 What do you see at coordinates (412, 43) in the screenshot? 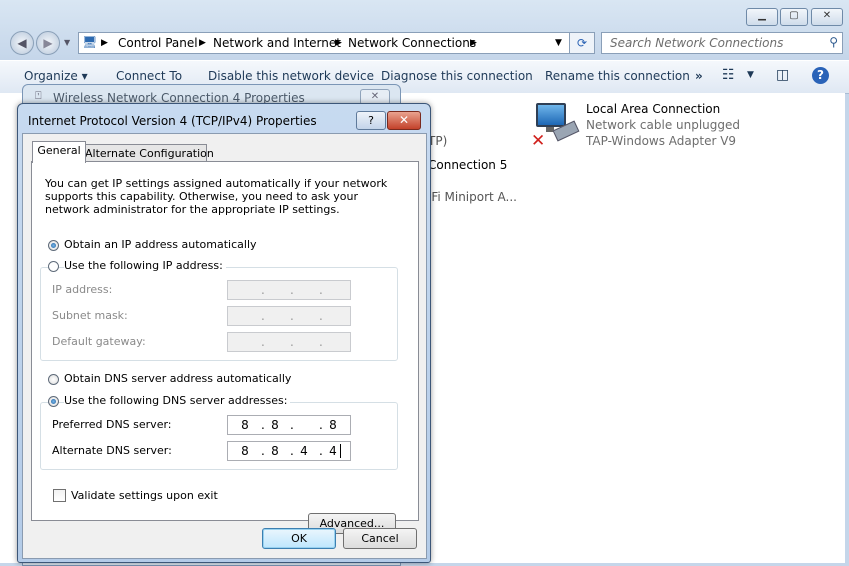
I see `crumb-network-connections: Network Connections` at bounding box center [412, 43].